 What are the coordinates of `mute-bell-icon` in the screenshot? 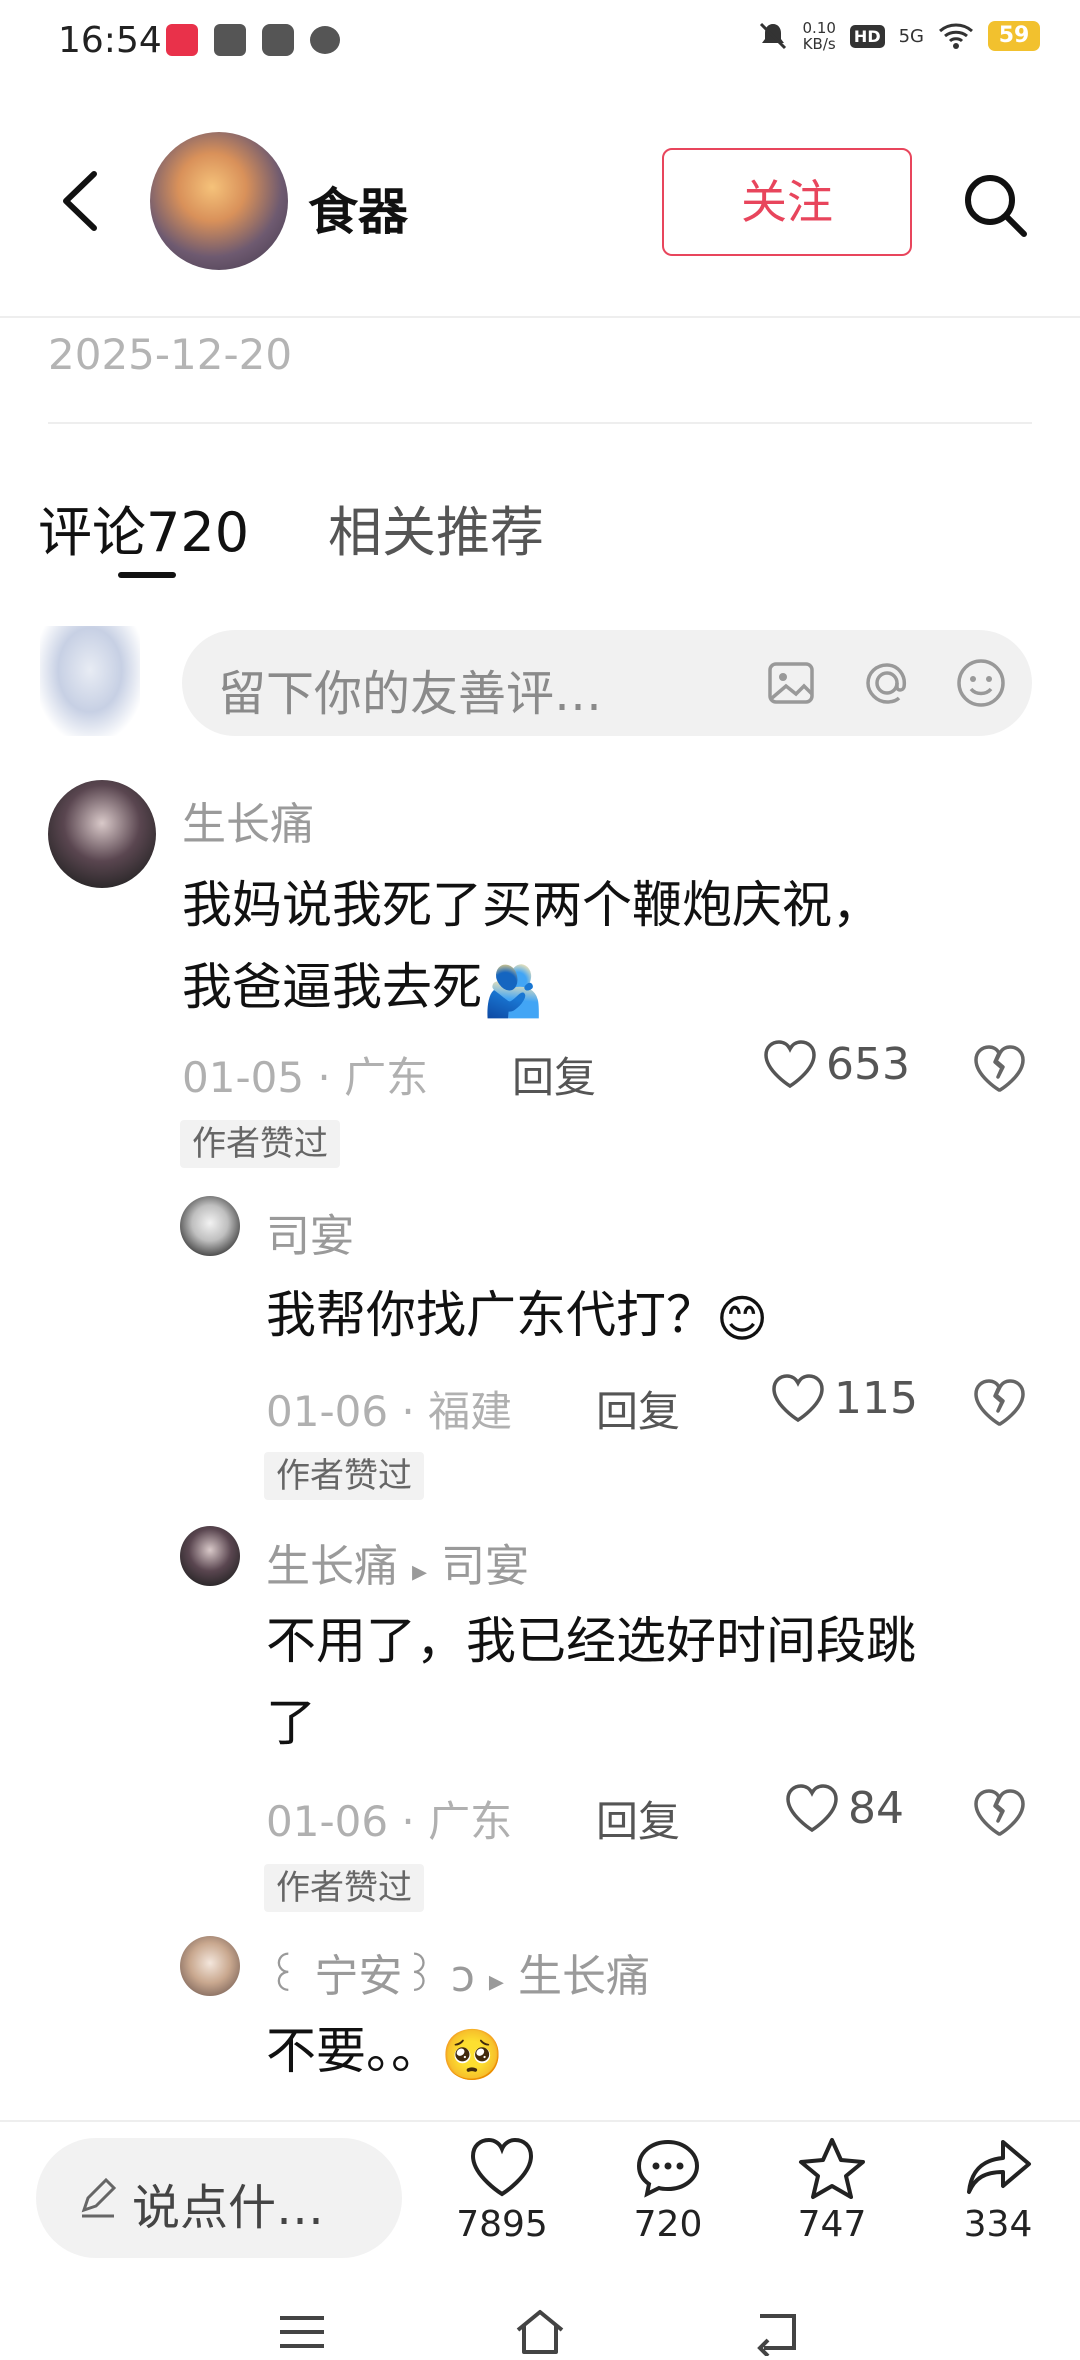 It's located at (772, 36).